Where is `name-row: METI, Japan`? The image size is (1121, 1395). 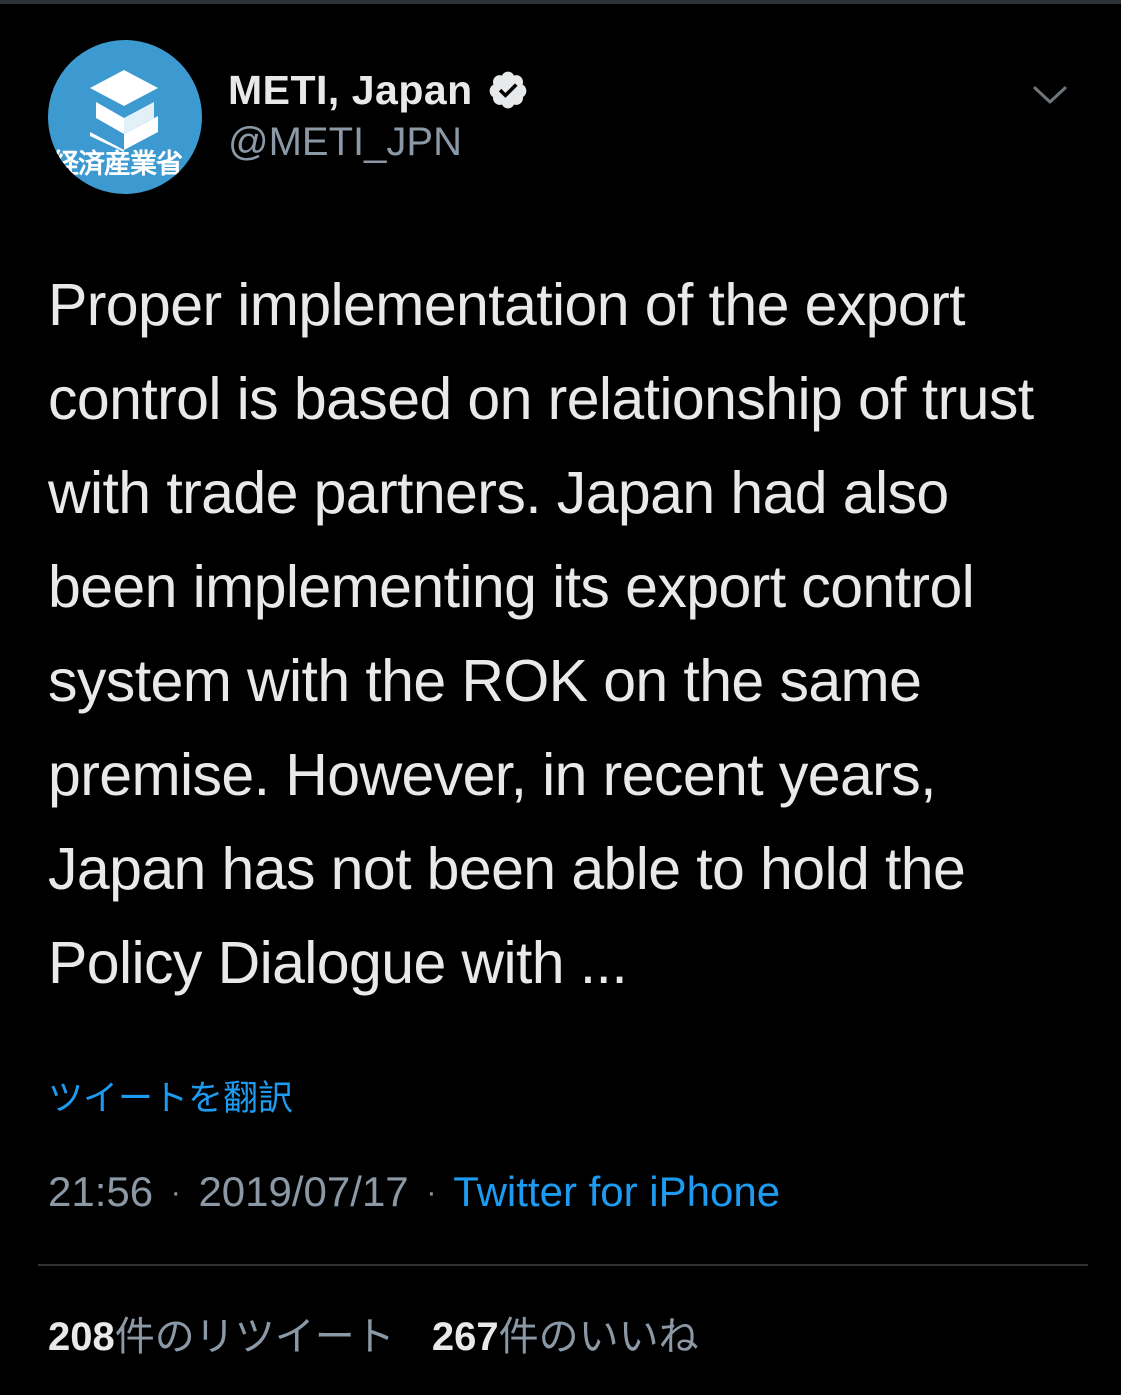
name-row: METI, Japan is located at coordinates (378, 90).